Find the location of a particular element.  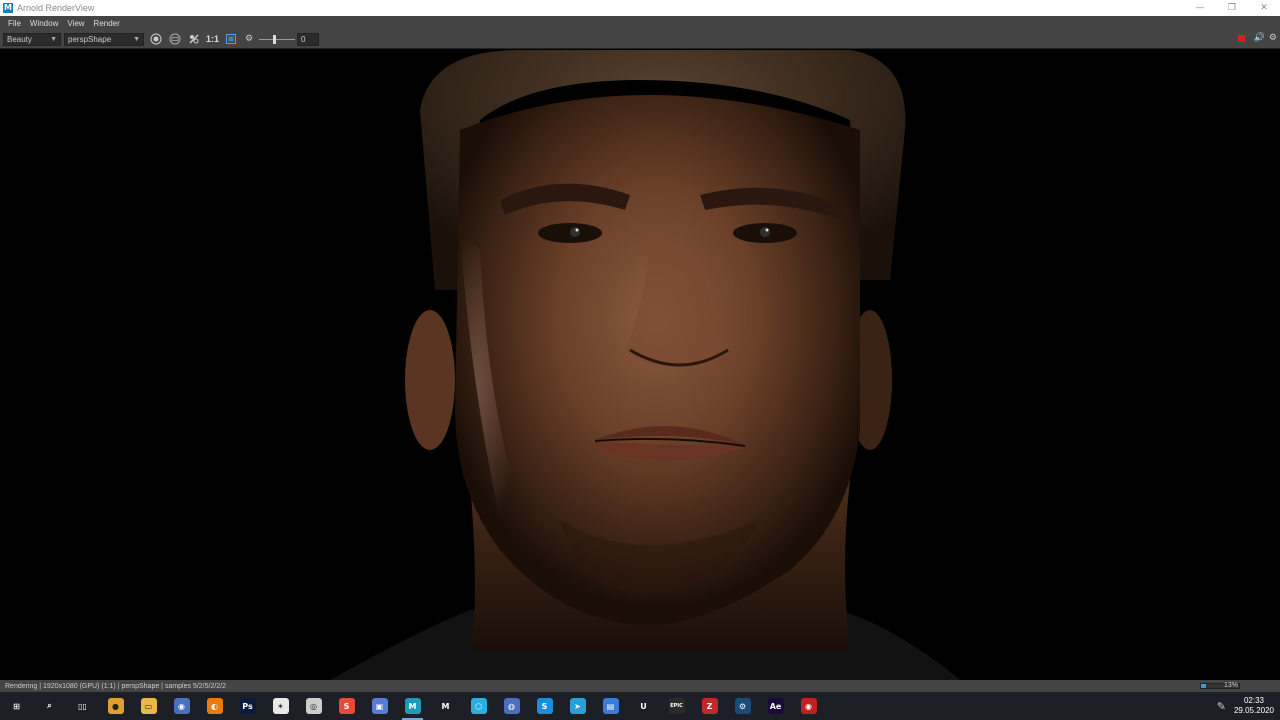

taskbar-epic: EPIC is located at coordinates (676, 706).